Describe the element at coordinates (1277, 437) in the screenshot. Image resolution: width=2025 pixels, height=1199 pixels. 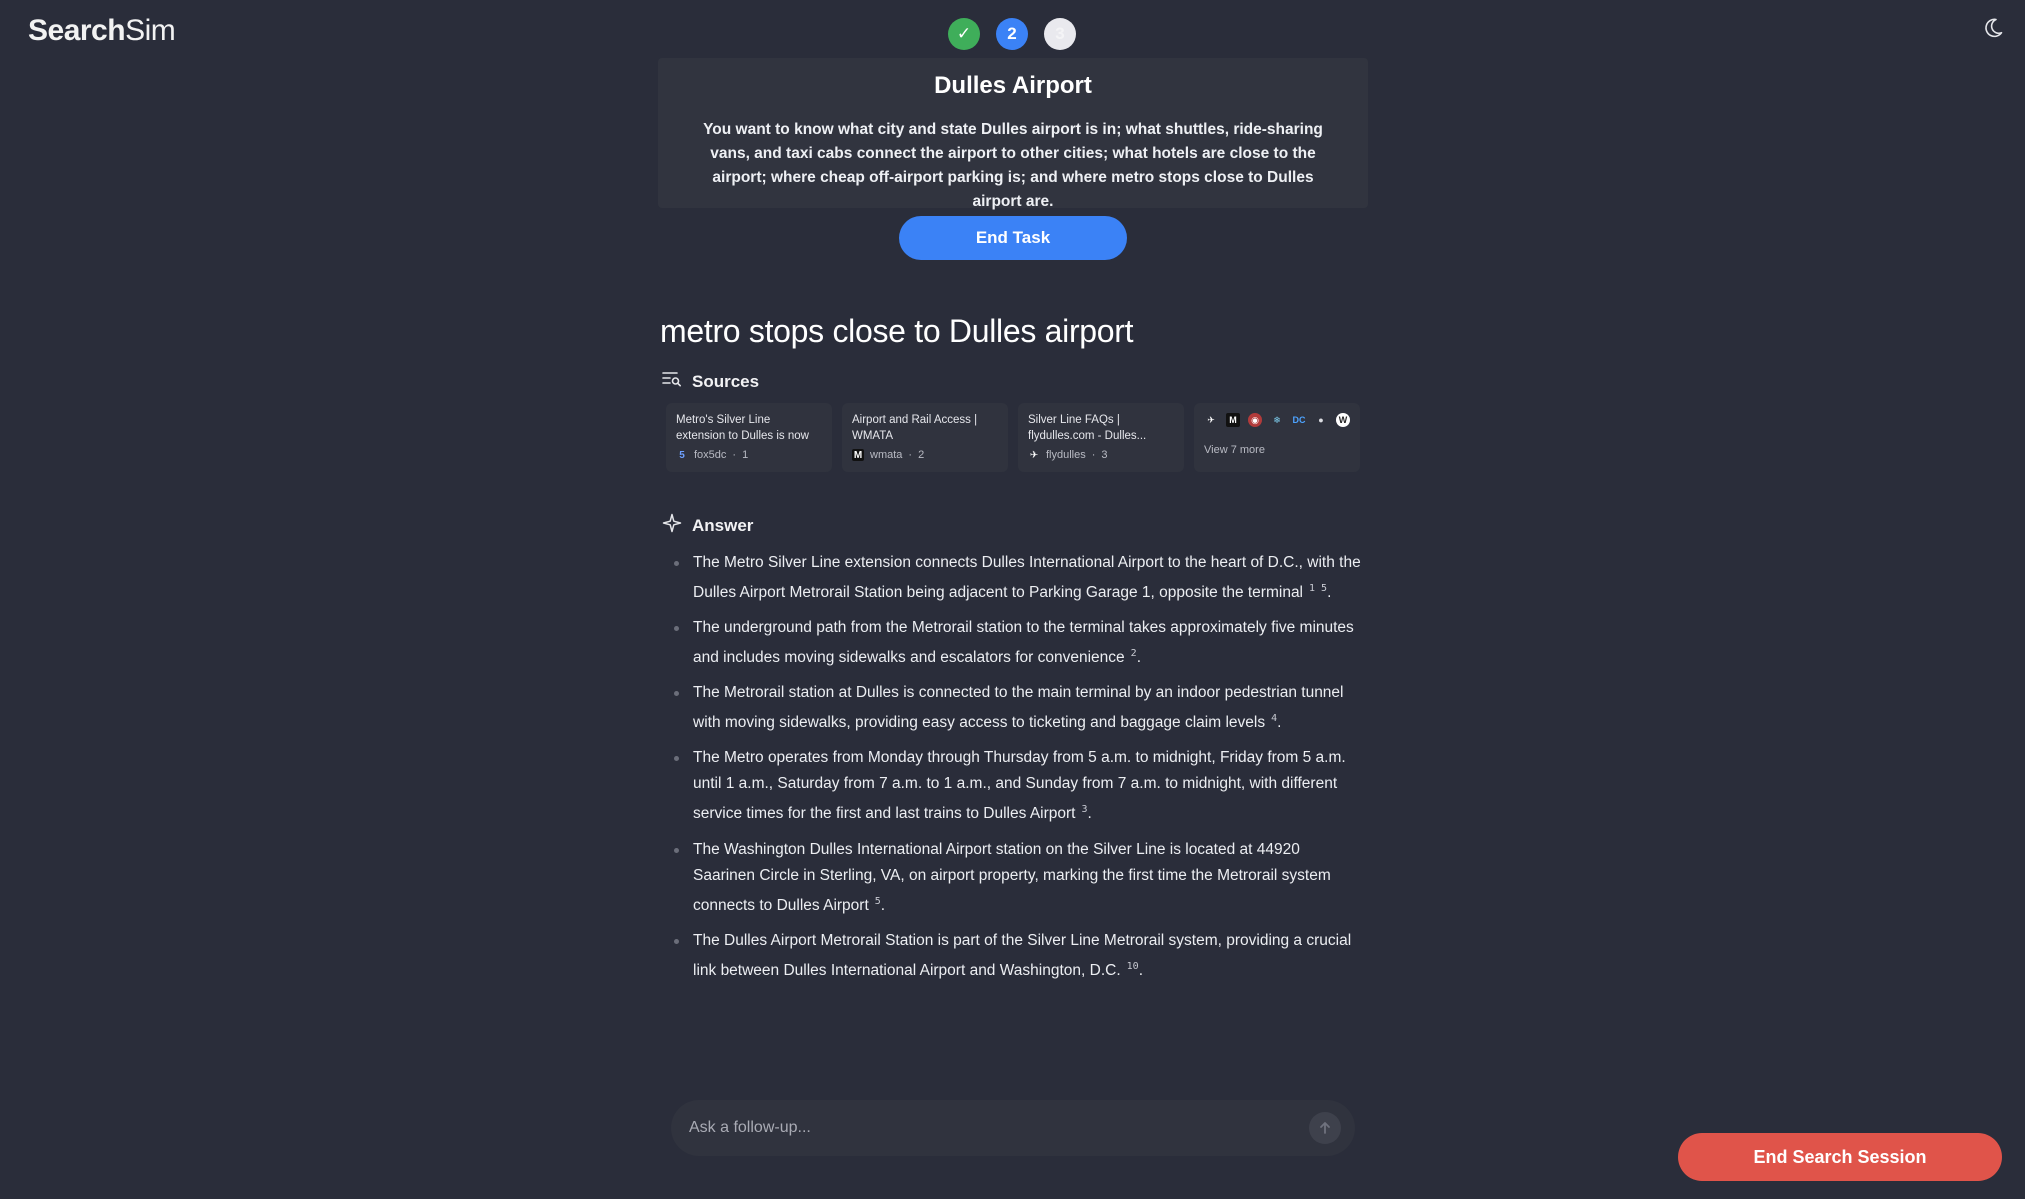
I see `view-more-sources: ✈ M ◉ ❄ DC ● W View 7 more` at that location.